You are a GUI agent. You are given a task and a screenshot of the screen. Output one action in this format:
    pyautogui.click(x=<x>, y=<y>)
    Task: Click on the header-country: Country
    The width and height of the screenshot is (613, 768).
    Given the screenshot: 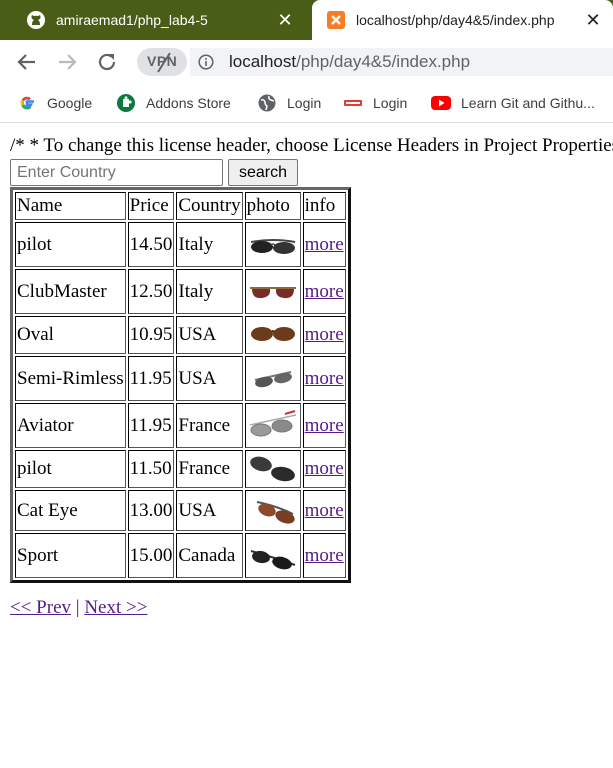 What is the action you would take?
    pyautogui.click(x=209, y=206)
    